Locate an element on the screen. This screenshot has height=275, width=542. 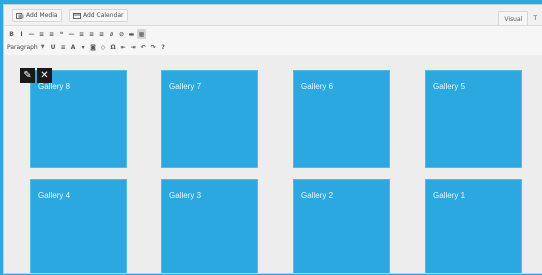
formatting-toolbar: B I — ≡ ≡ ❝ — ≡ ≡ ≡ ∂ ⊘ ▬ ▦ Paragraph ▼ U ≡ A ▾ ◙ ◇ Ω ⇤ ⇥ ↶ ↷? is located at coordinates (273, 40).